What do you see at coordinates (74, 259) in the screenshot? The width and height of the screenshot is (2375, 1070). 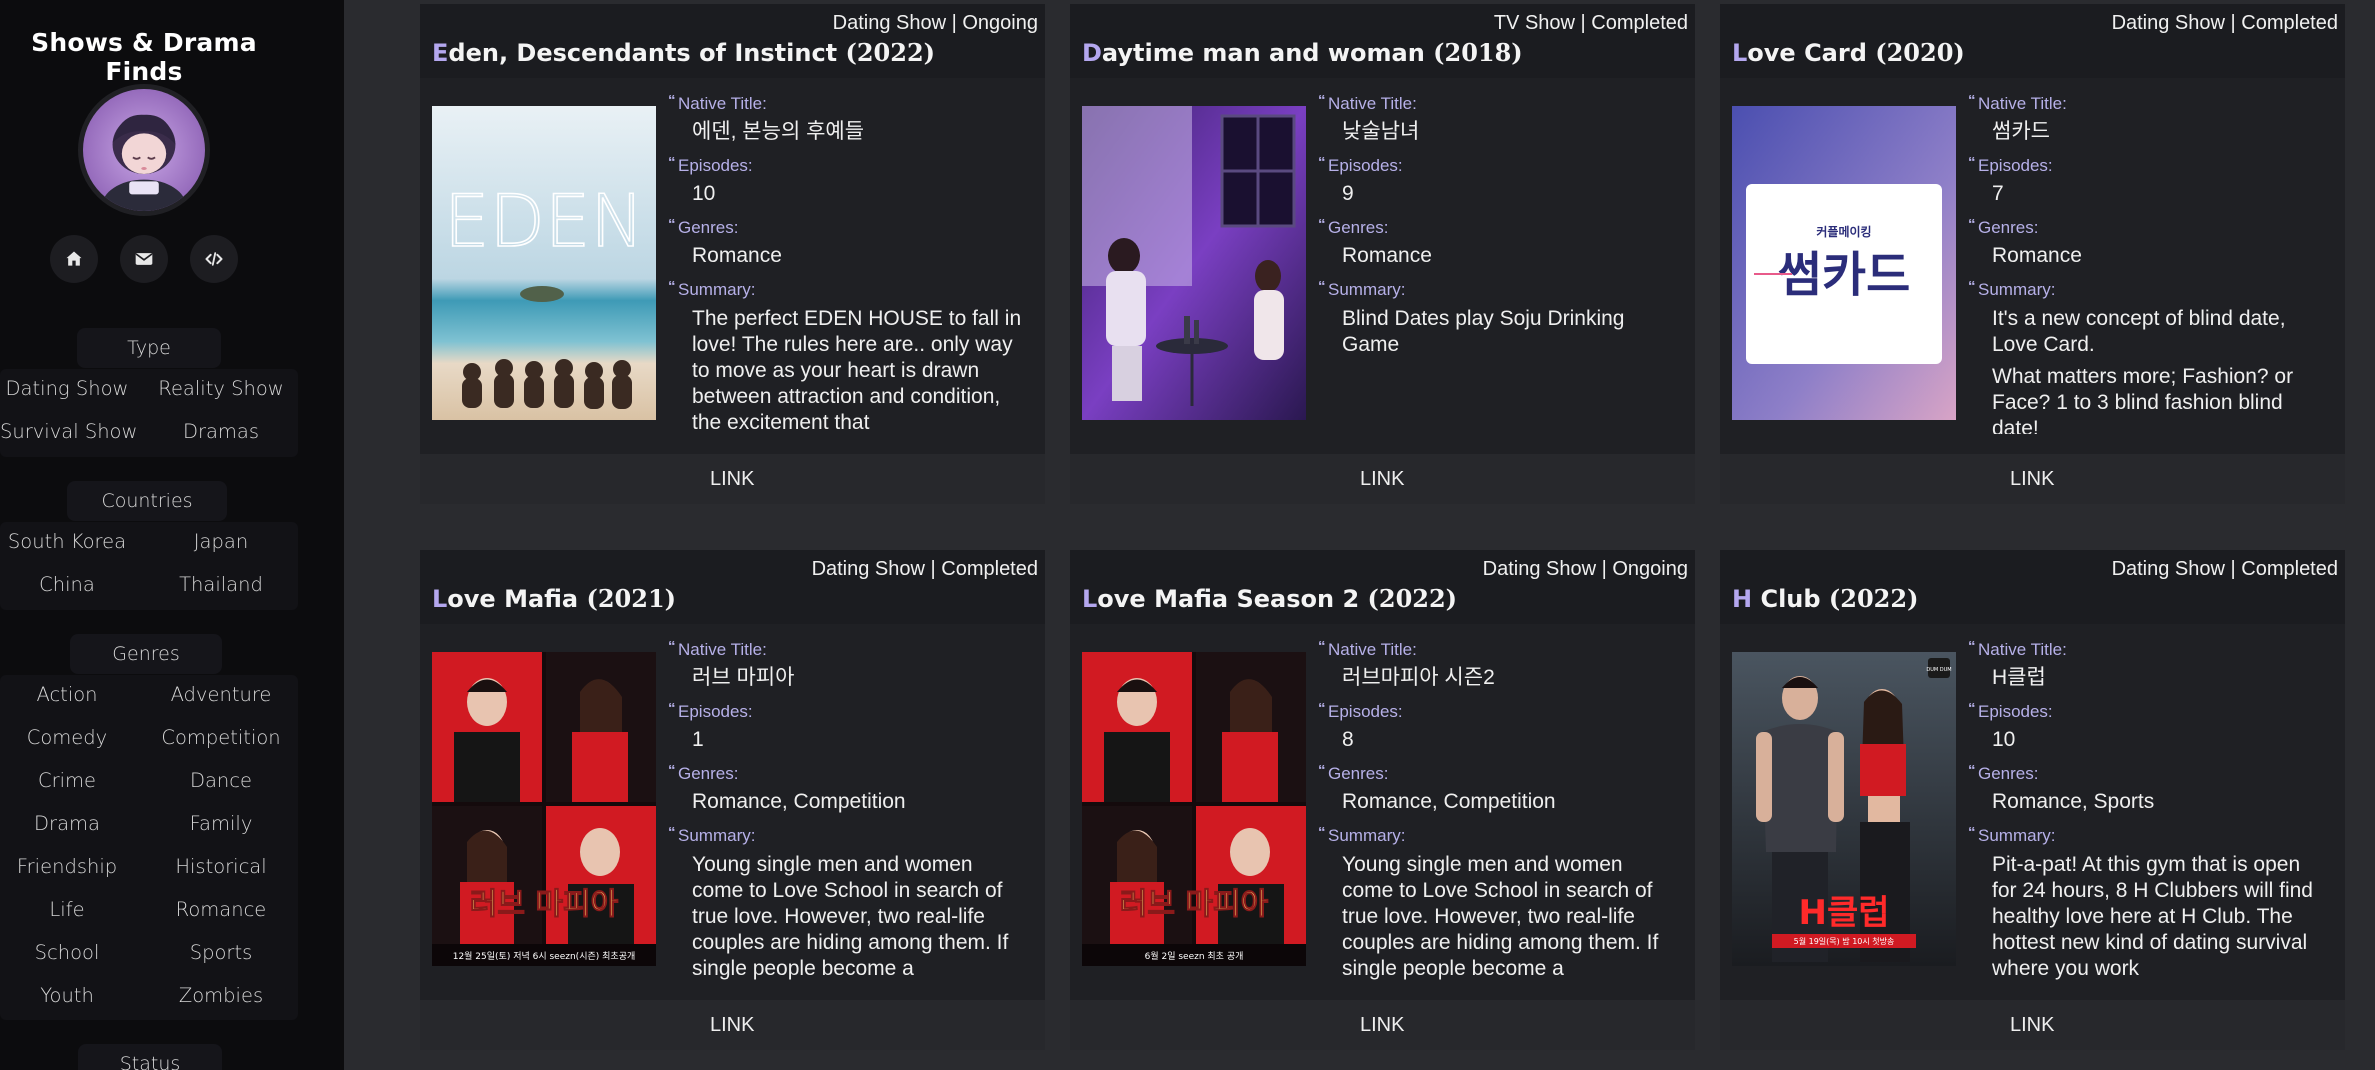 I see `home-button` at bounding box center [74, 259].